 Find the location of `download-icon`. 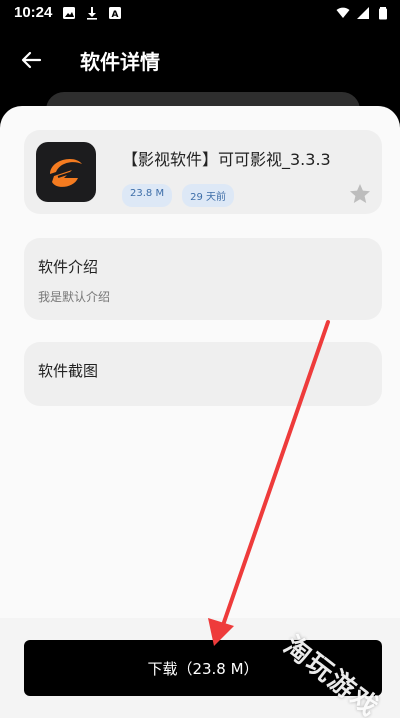

download-icon is located at coordinates (92, 13).